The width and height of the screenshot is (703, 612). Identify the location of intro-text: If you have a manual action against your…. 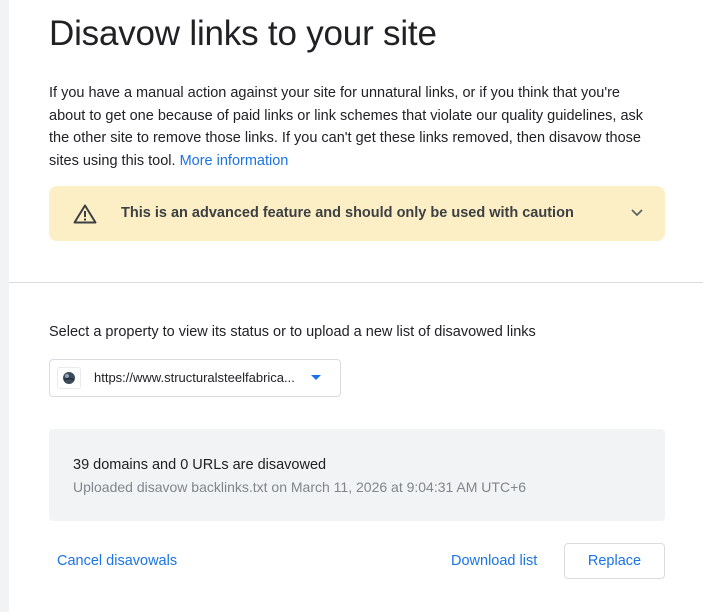
(346, 127).